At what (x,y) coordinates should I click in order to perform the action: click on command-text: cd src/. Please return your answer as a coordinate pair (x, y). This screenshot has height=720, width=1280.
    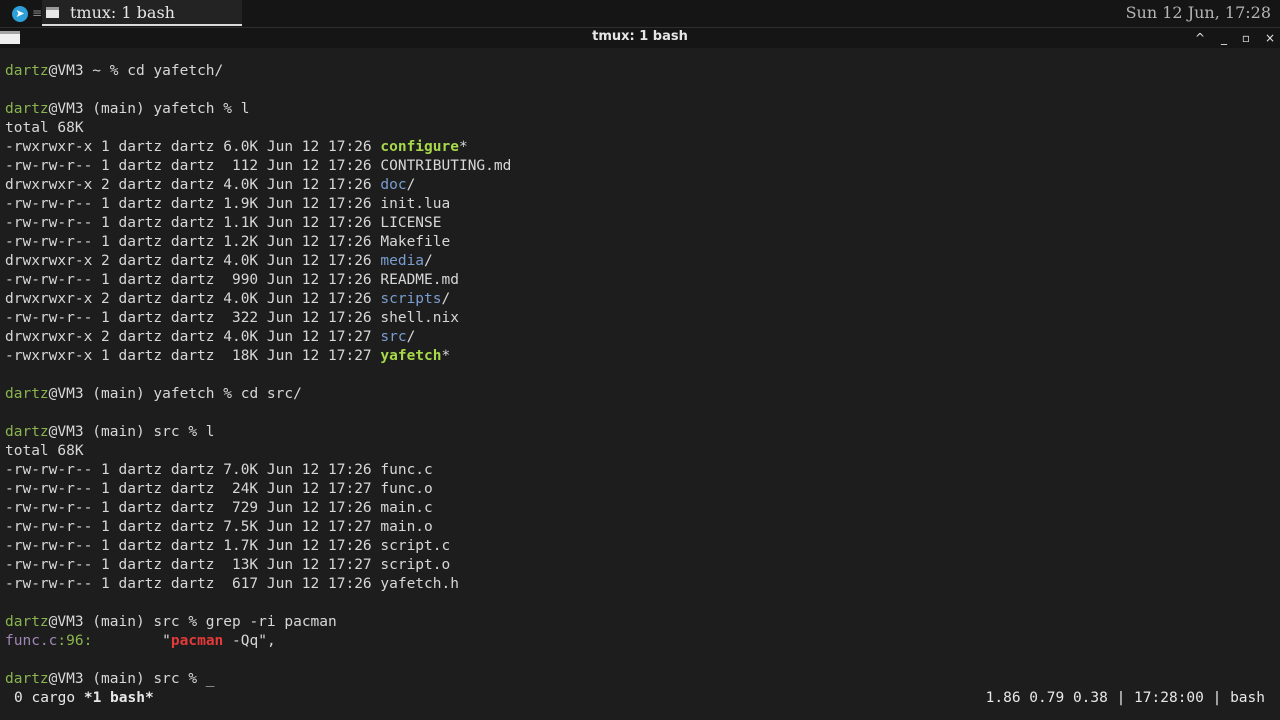
    Looking at the image, I should click on (271, 394).